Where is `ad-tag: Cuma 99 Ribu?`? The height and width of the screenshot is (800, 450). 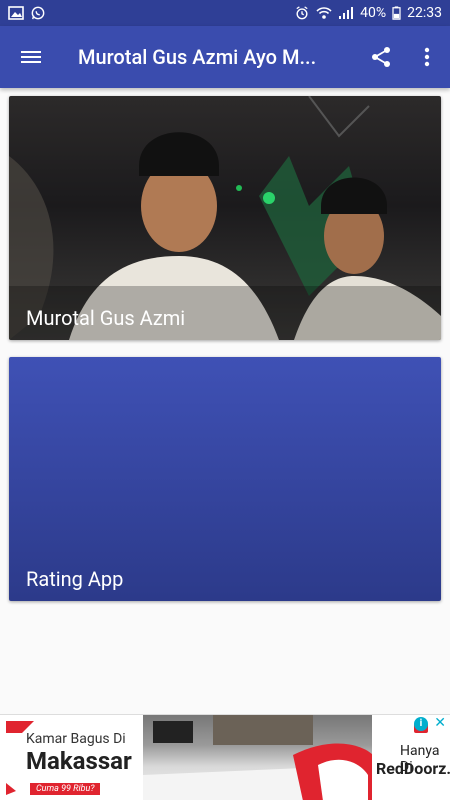
ad-tag: Cuma 99 Ribu? is located at coordinates (65, 789).